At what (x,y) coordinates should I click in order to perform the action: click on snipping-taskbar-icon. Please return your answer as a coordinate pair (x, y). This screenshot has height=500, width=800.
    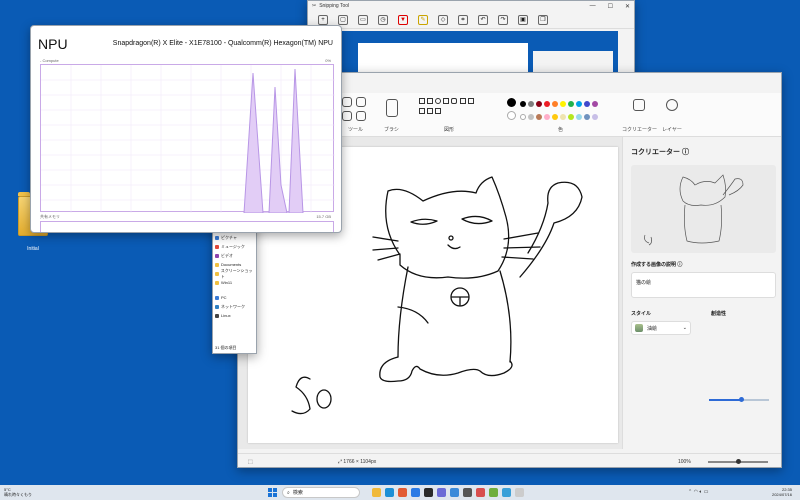
    Looking at the image, I should click on (480, 492).